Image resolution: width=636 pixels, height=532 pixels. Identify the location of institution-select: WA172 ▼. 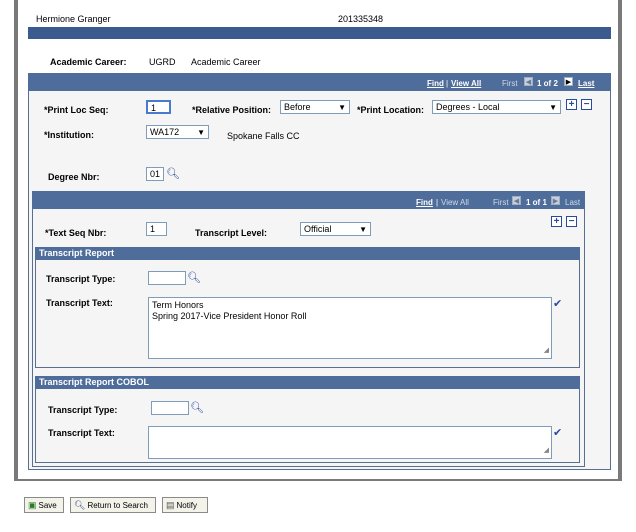
(177, 132).